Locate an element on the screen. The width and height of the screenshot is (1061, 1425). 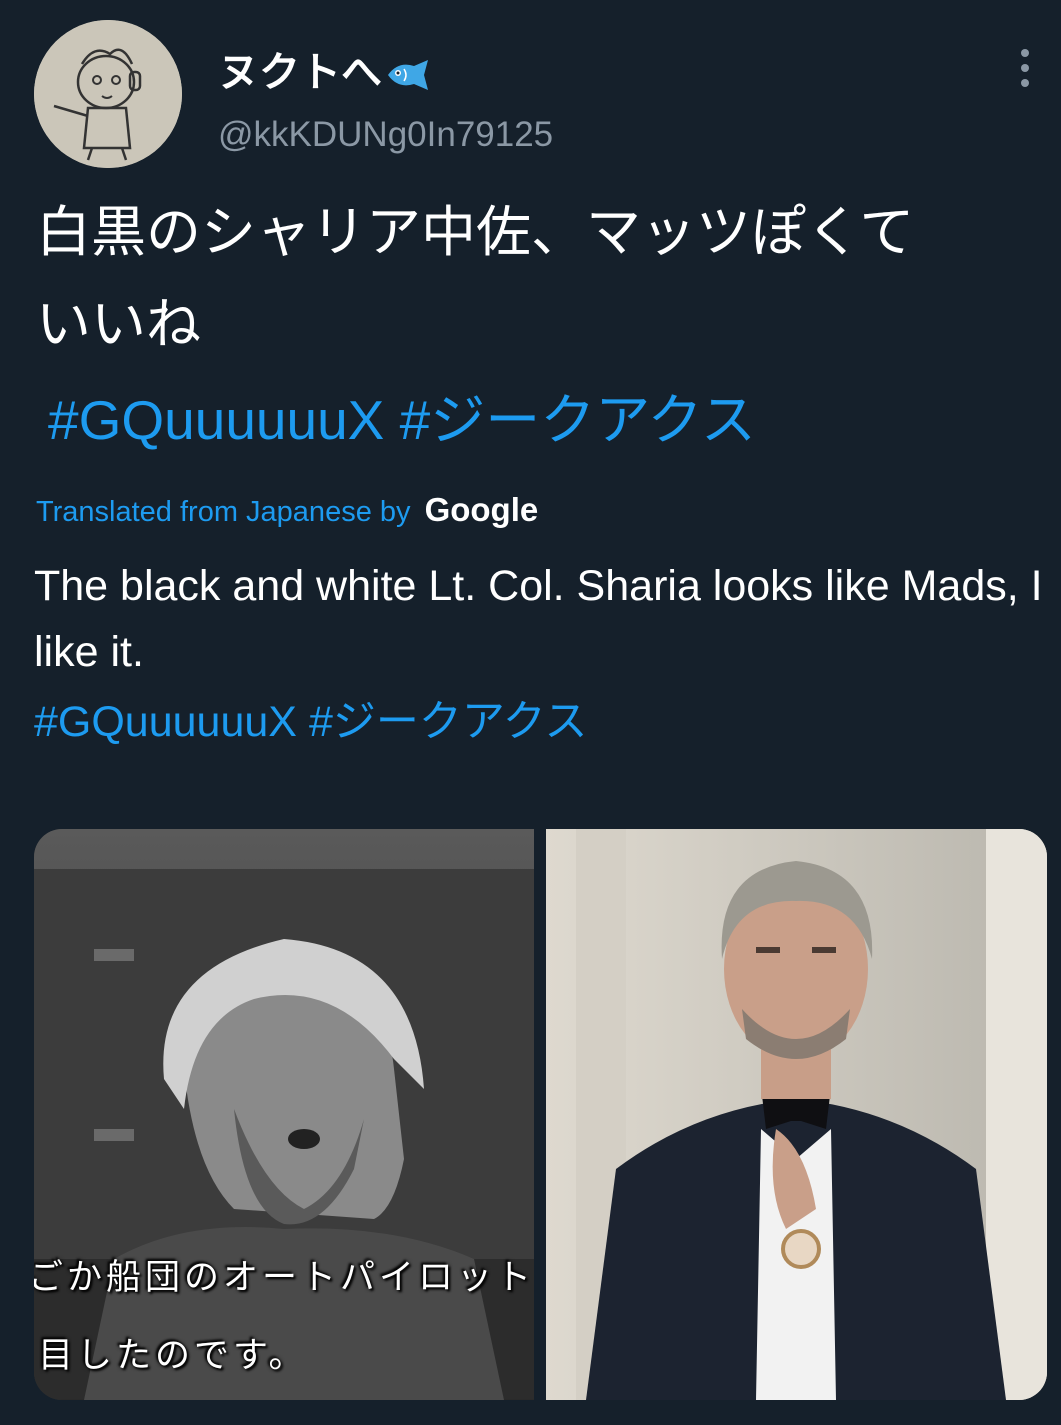
tweet-hashtags: #GQuuuuuuX #ジークアクス is located at coordinates (402, 420).